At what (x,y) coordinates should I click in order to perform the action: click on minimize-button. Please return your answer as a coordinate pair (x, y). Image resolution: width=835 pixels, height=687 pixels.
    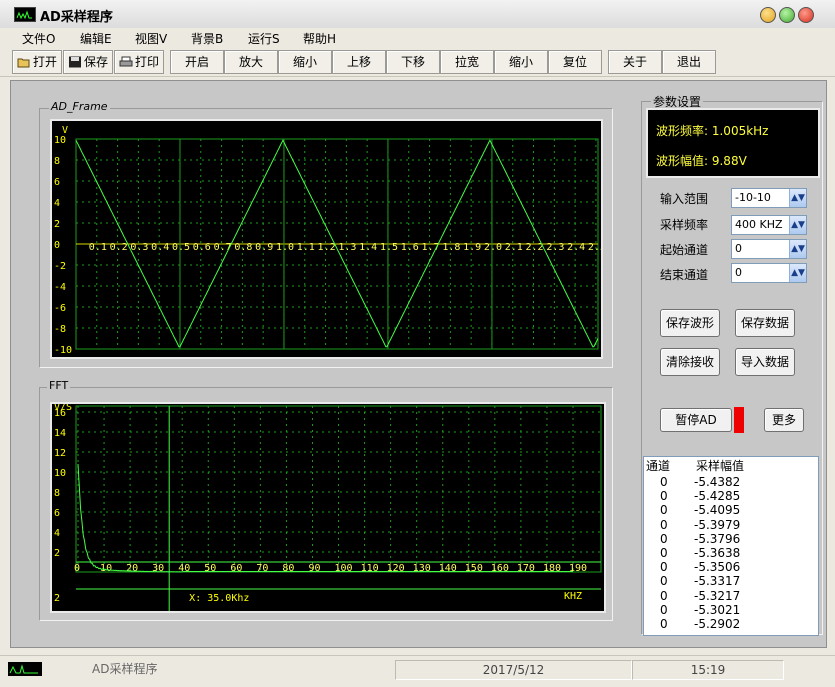
    Looking at the image, I should click on (768, 15).